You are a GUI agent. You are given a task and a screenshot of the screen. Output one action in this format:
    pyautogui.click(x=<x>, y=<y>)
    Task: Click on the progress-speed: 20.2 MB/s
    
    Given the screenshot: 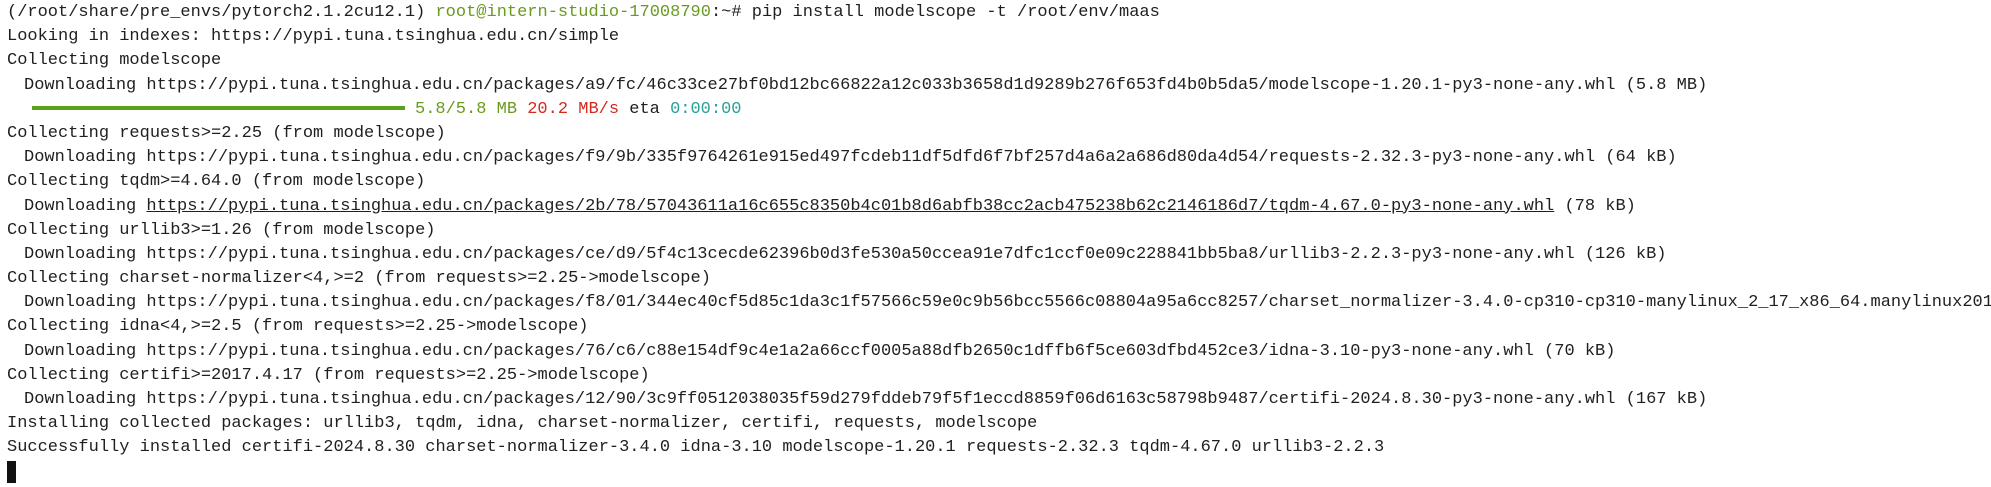 What is the action you would take?
    pyautogui.click(x=573, y=109)
    